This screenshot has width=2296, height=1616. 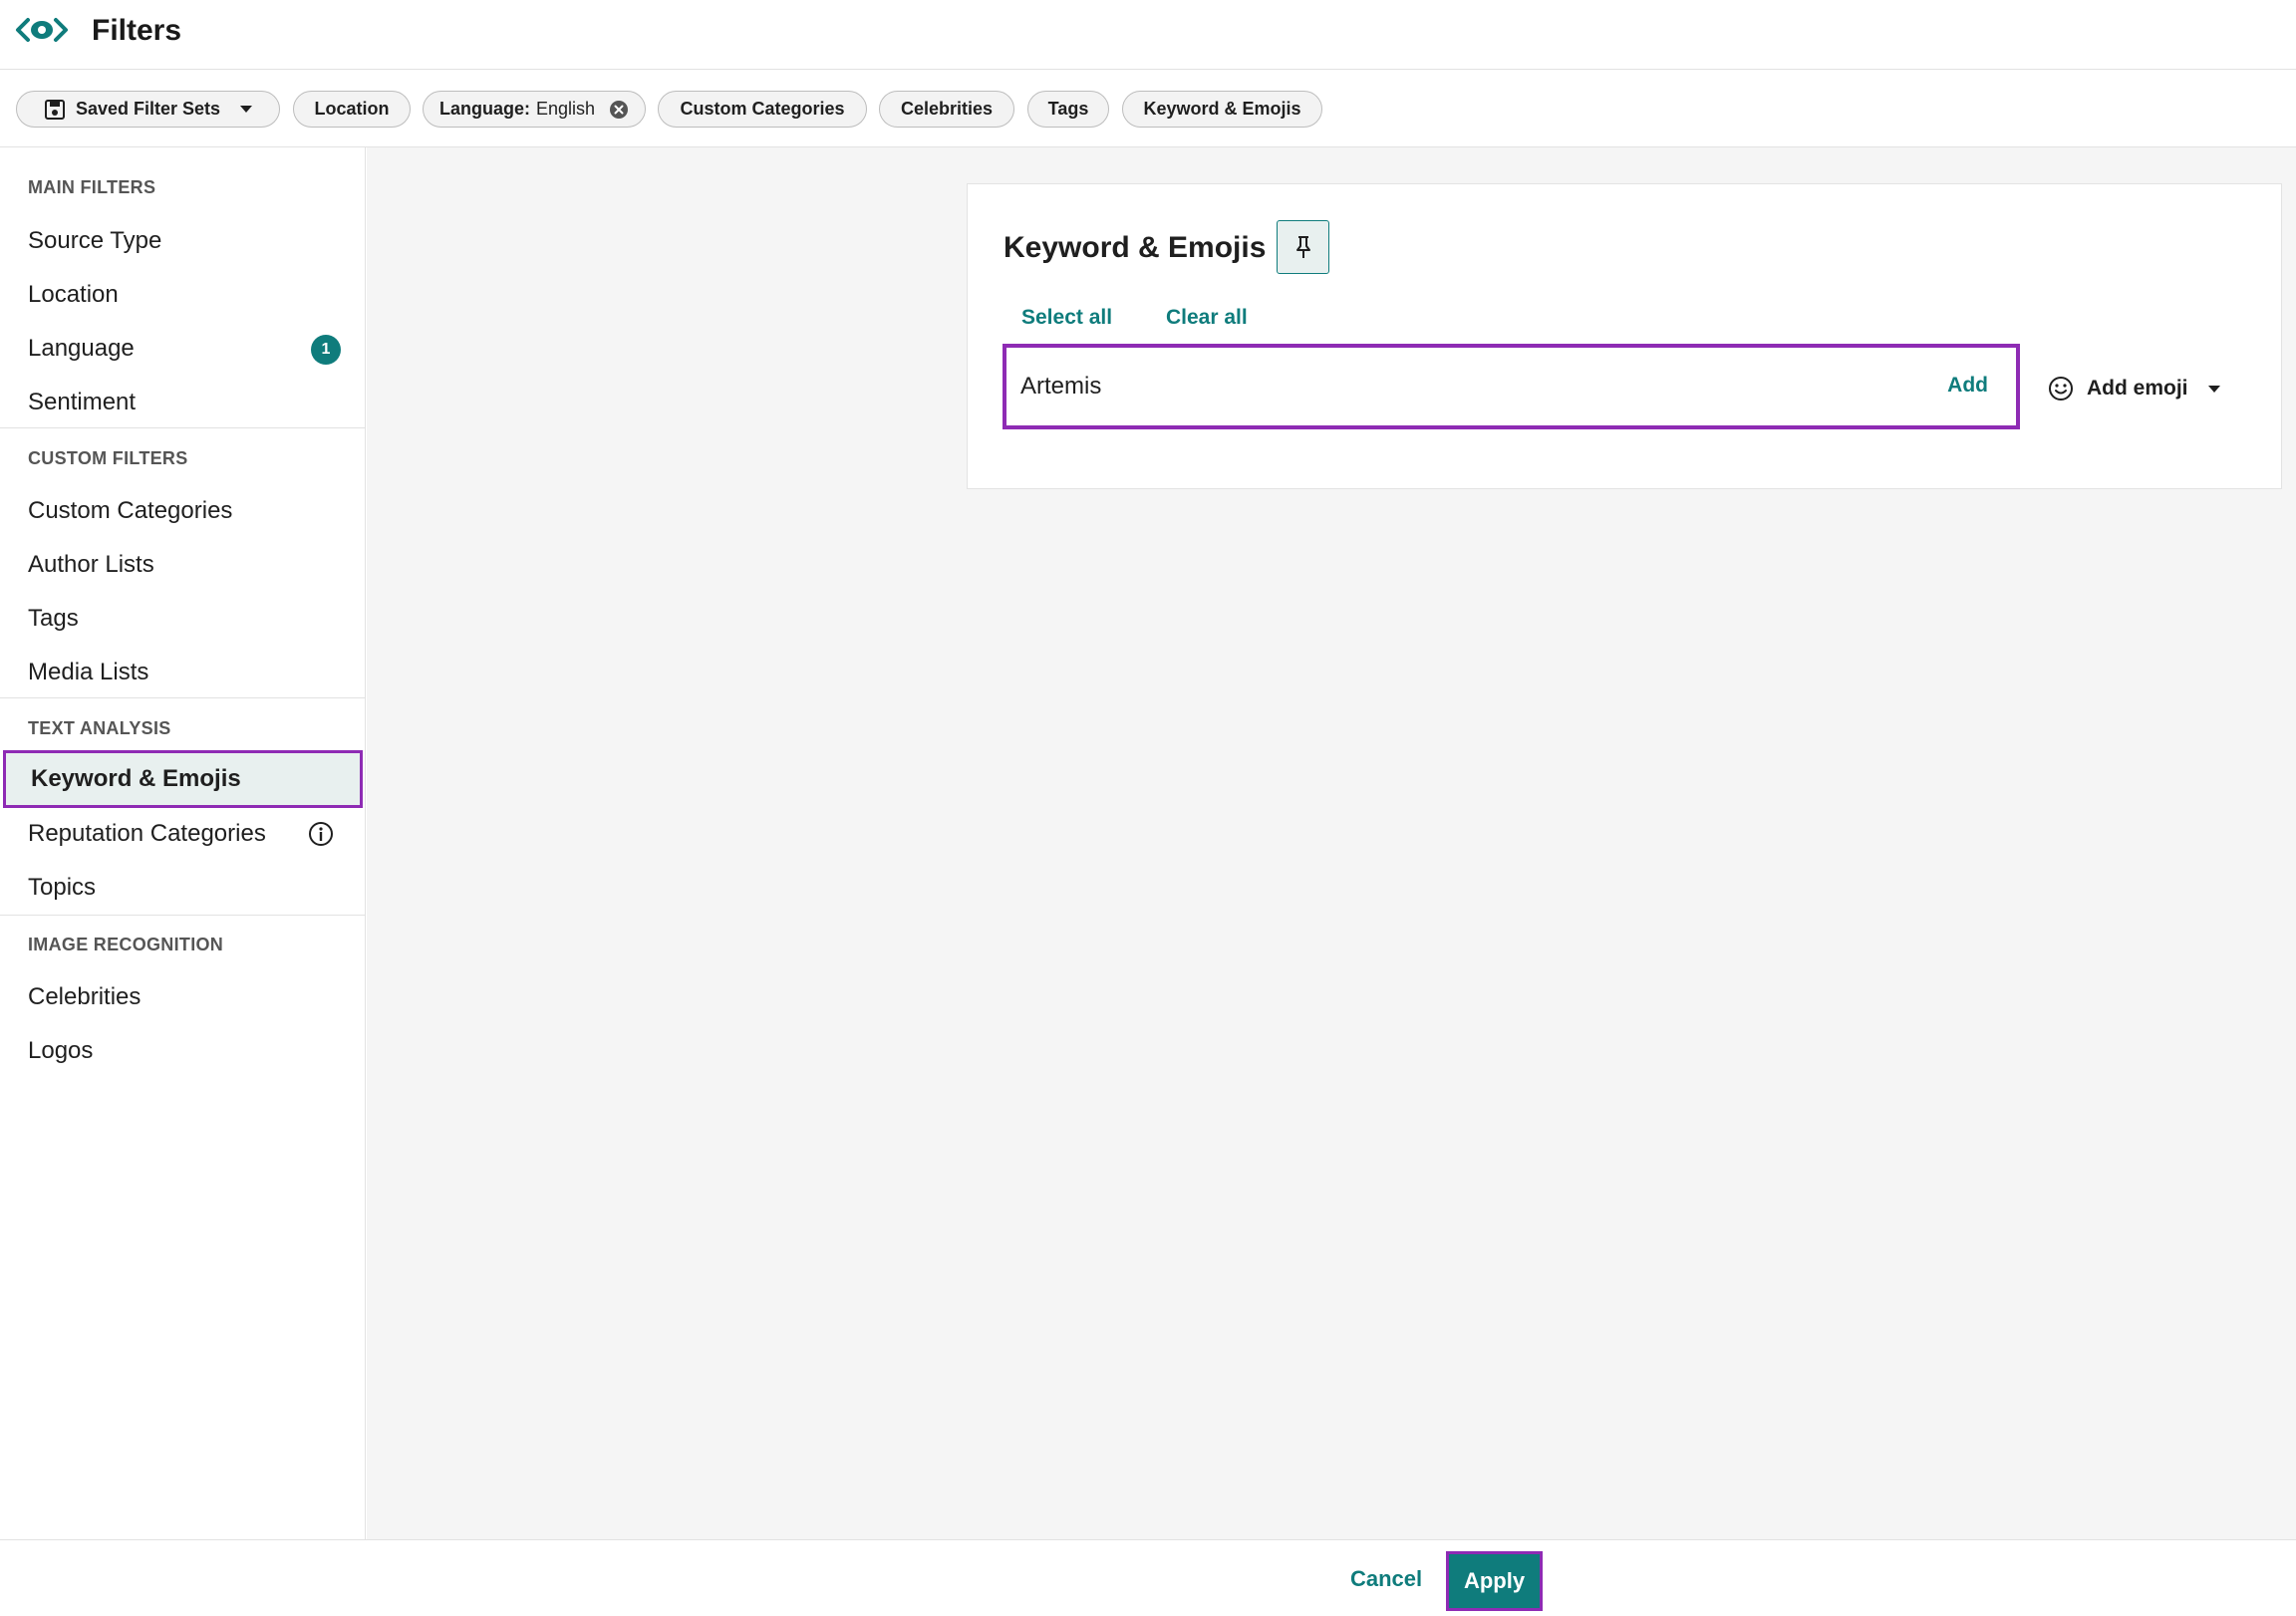 I want to click on sidebar-item-label: Reputation Categories, so click(x=147, y=833).